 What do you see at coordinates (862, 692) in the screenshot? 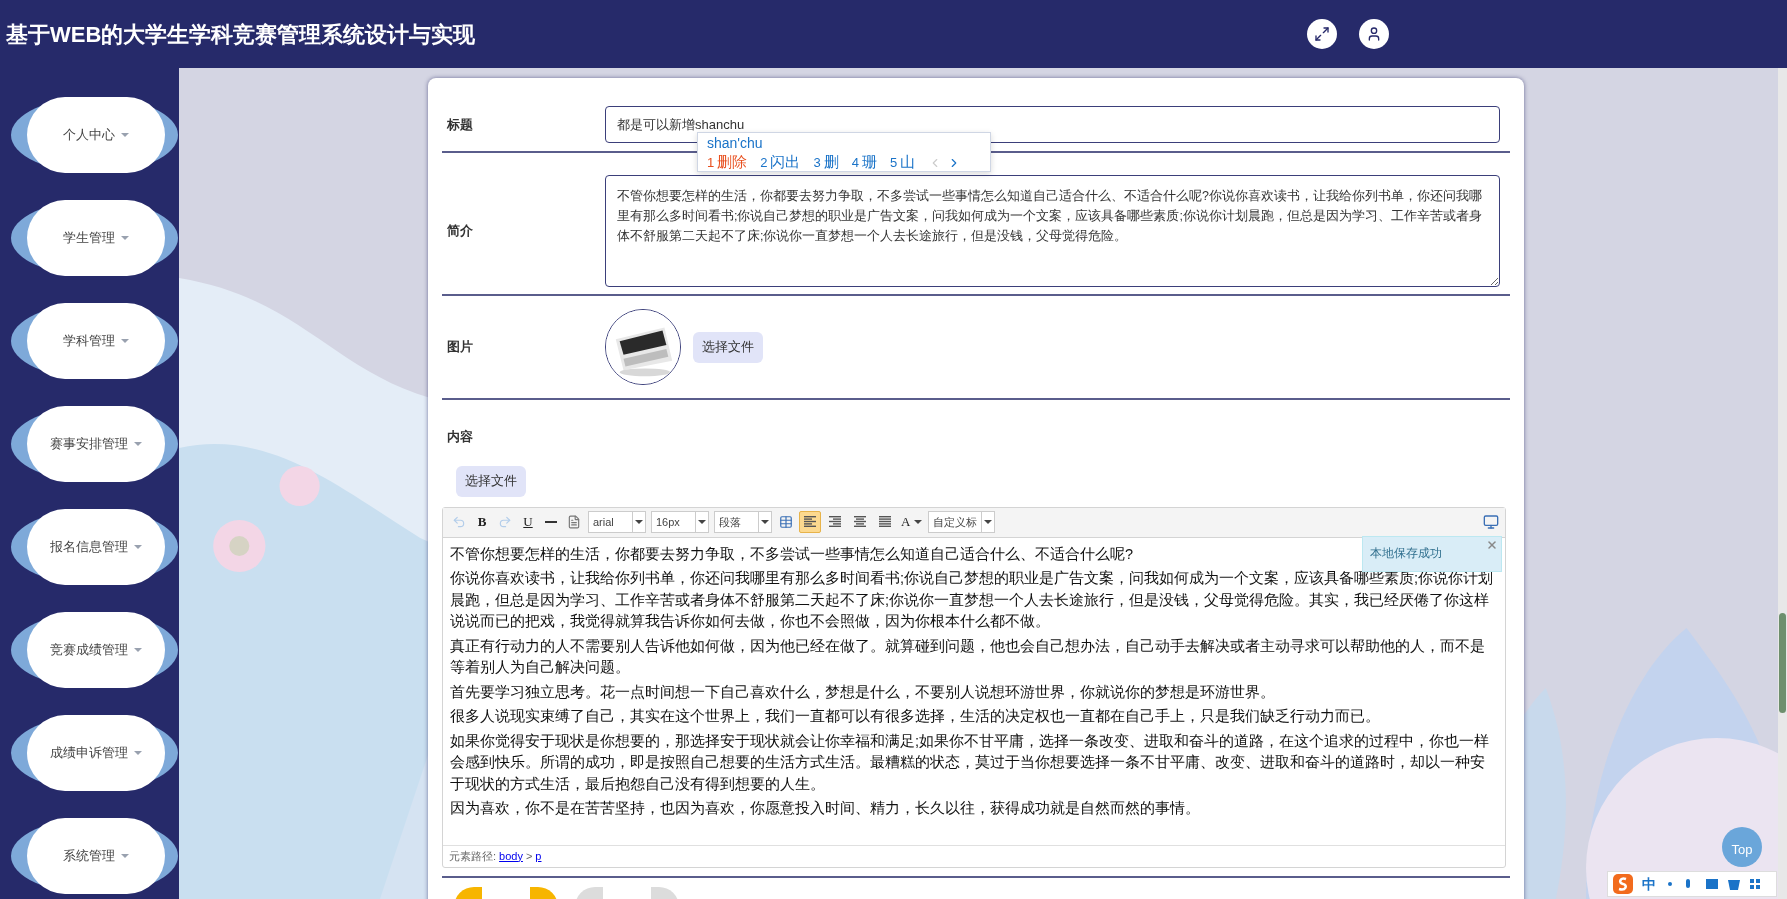
I see `editor-paragraph: 首先要学习独立思考。花一点时间想一下自己喜欢什么，梦想是什么，不要别人说想环游世界，你就说你的梦想是环游世界。` at bounding box center [862, 692].